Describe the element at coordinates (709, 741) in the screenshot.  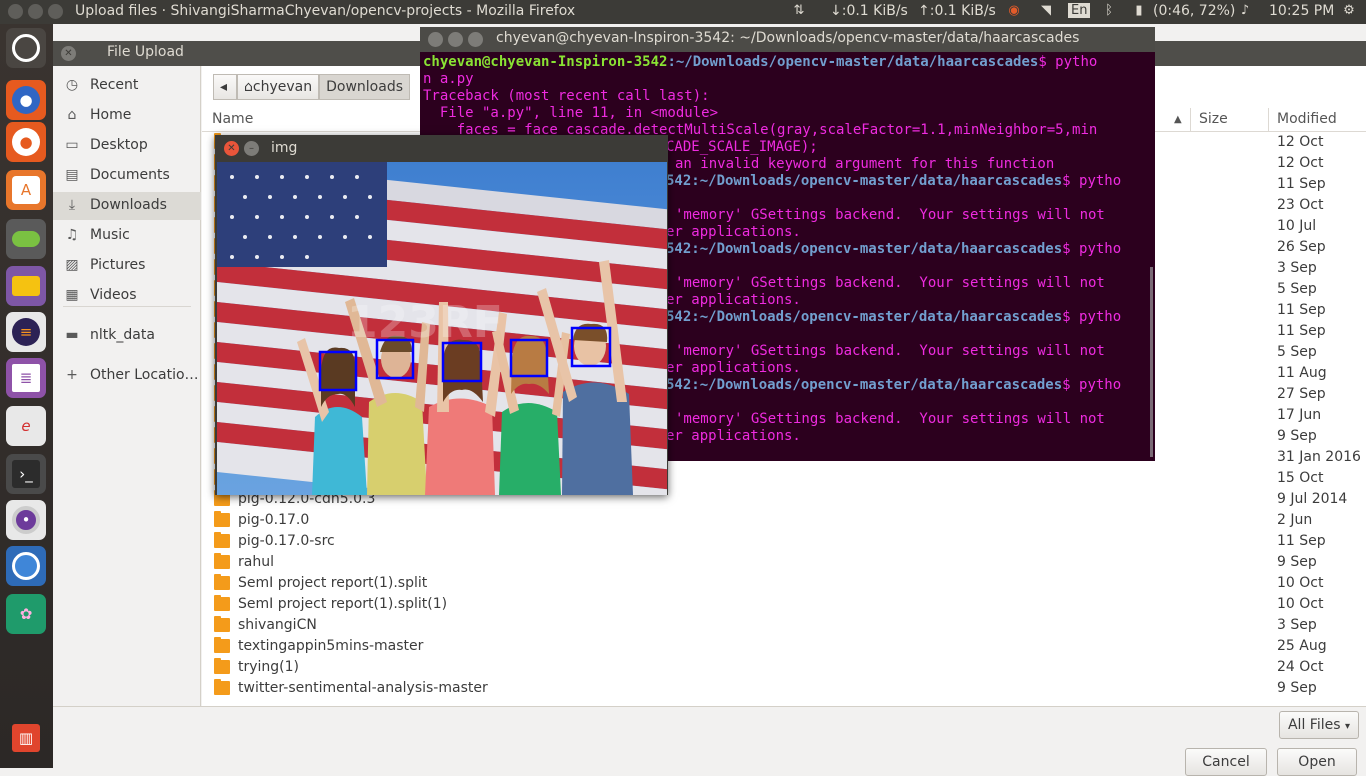
I see `dialog-action-area: All Files ▾ Cancel Open` at that location.